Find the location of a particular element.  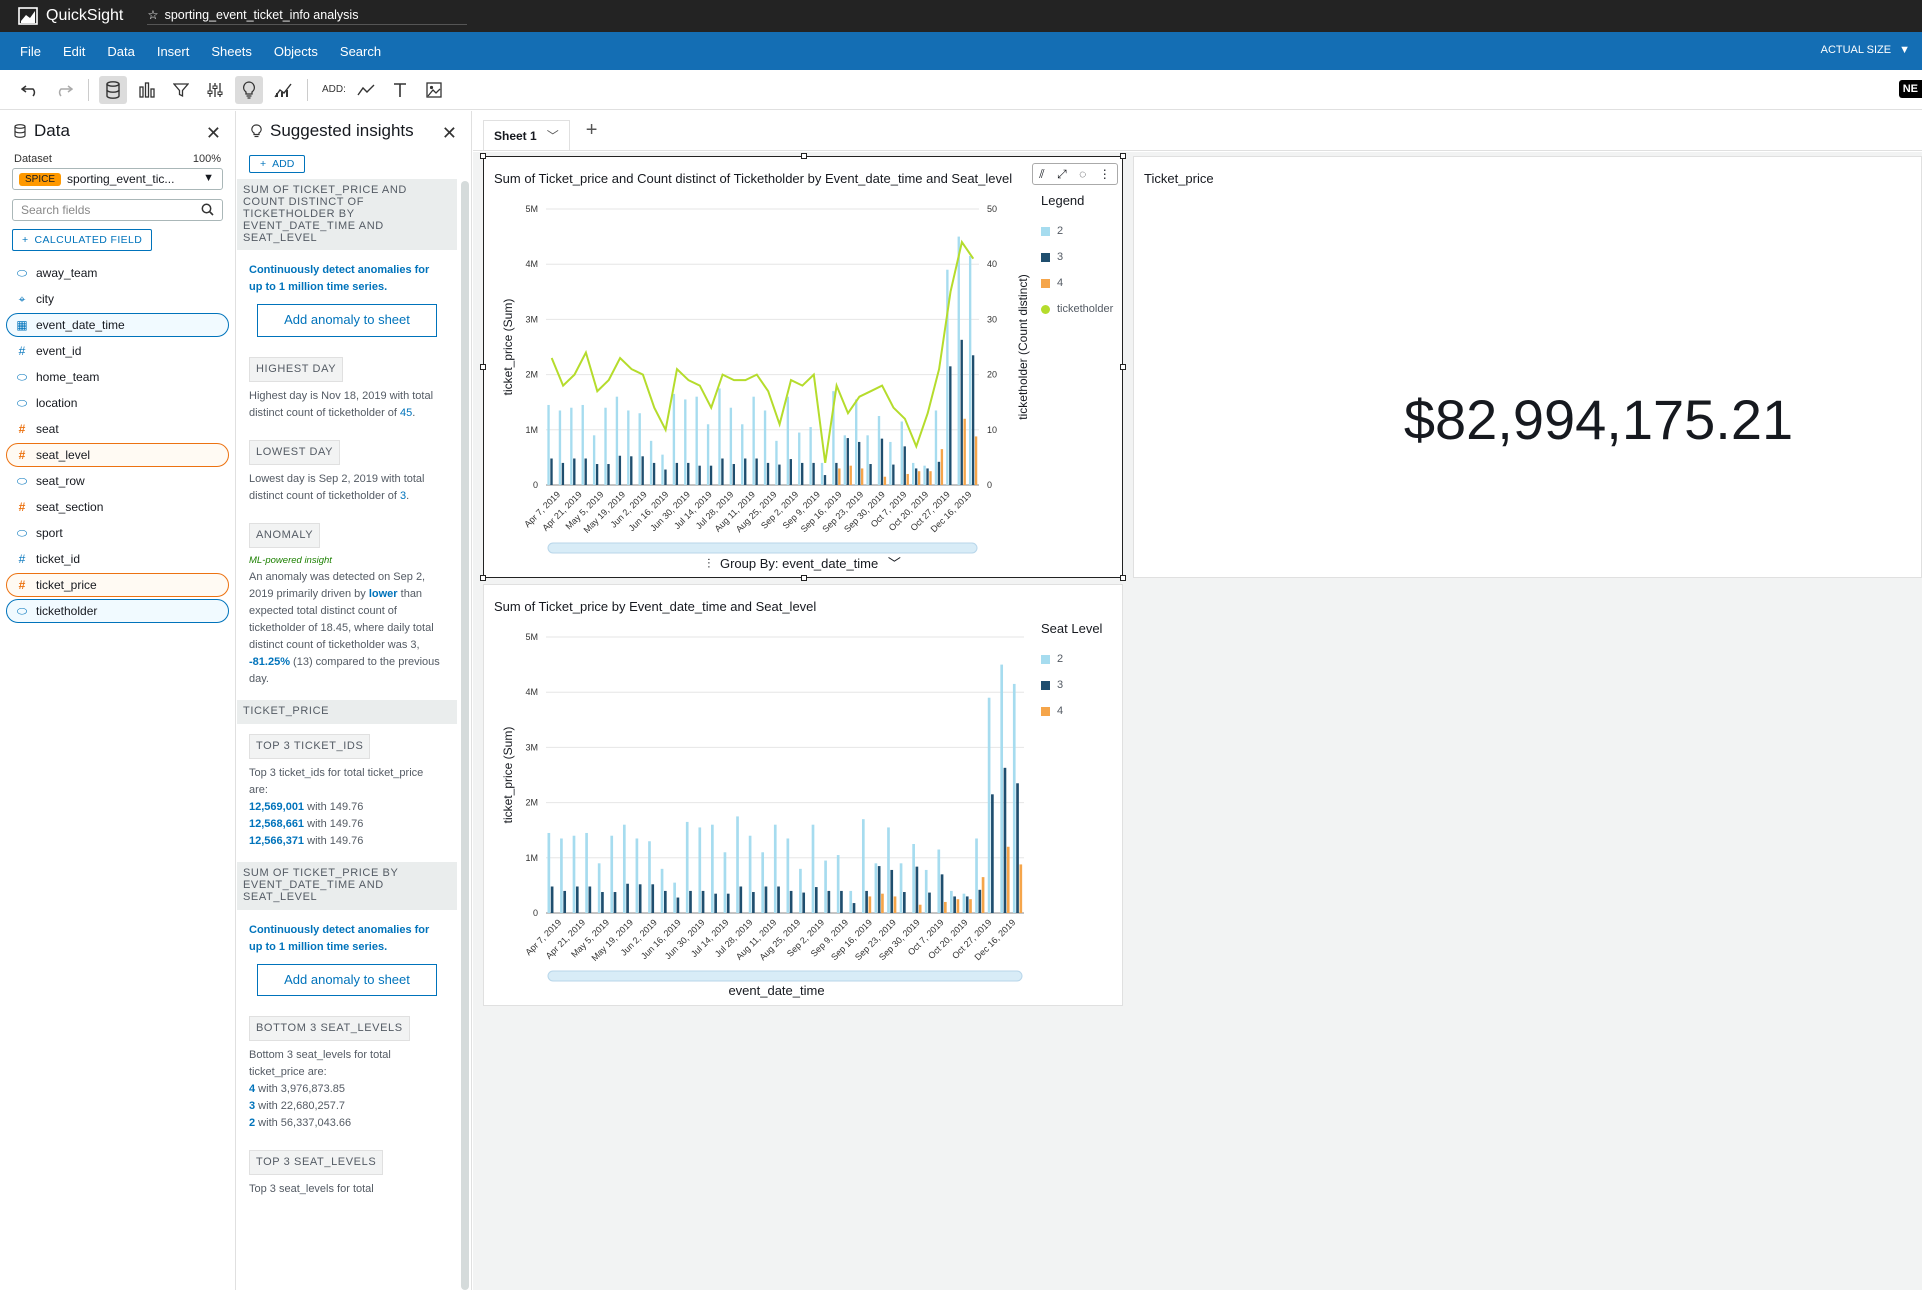

redo-icon is located at coordinates (64, 90).